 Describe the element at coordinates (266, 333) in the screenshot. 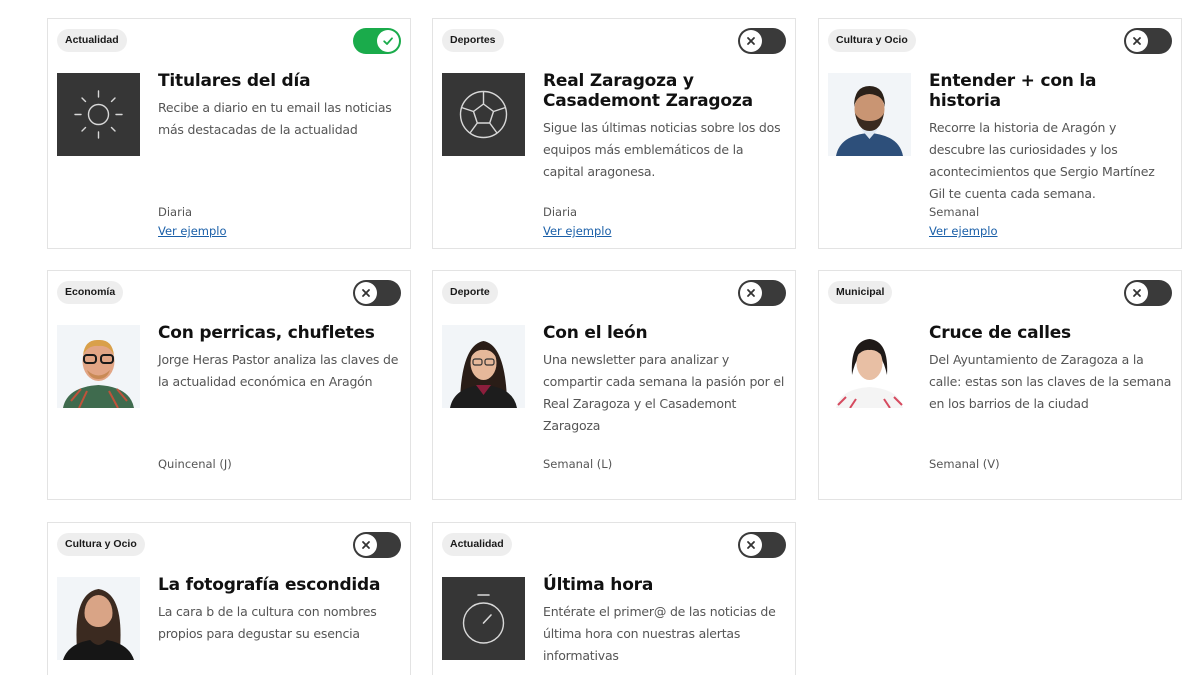

I see `newsletter-title: Con perricas, chufletes` at that location.